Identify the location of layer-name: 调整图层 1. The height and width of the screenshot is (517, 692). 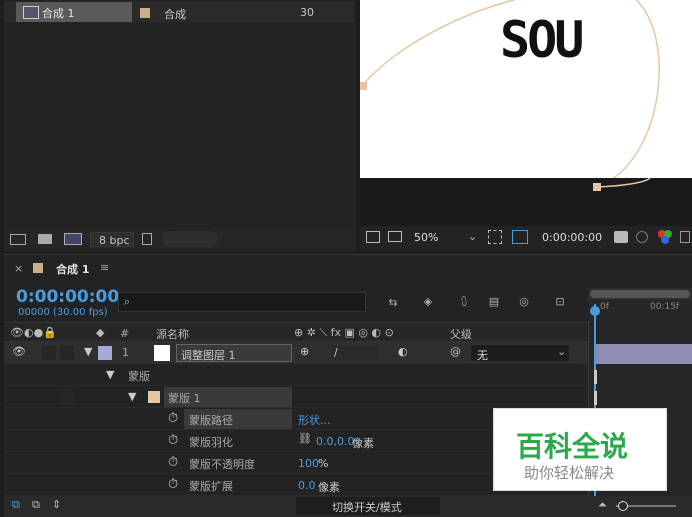
(208, 355).